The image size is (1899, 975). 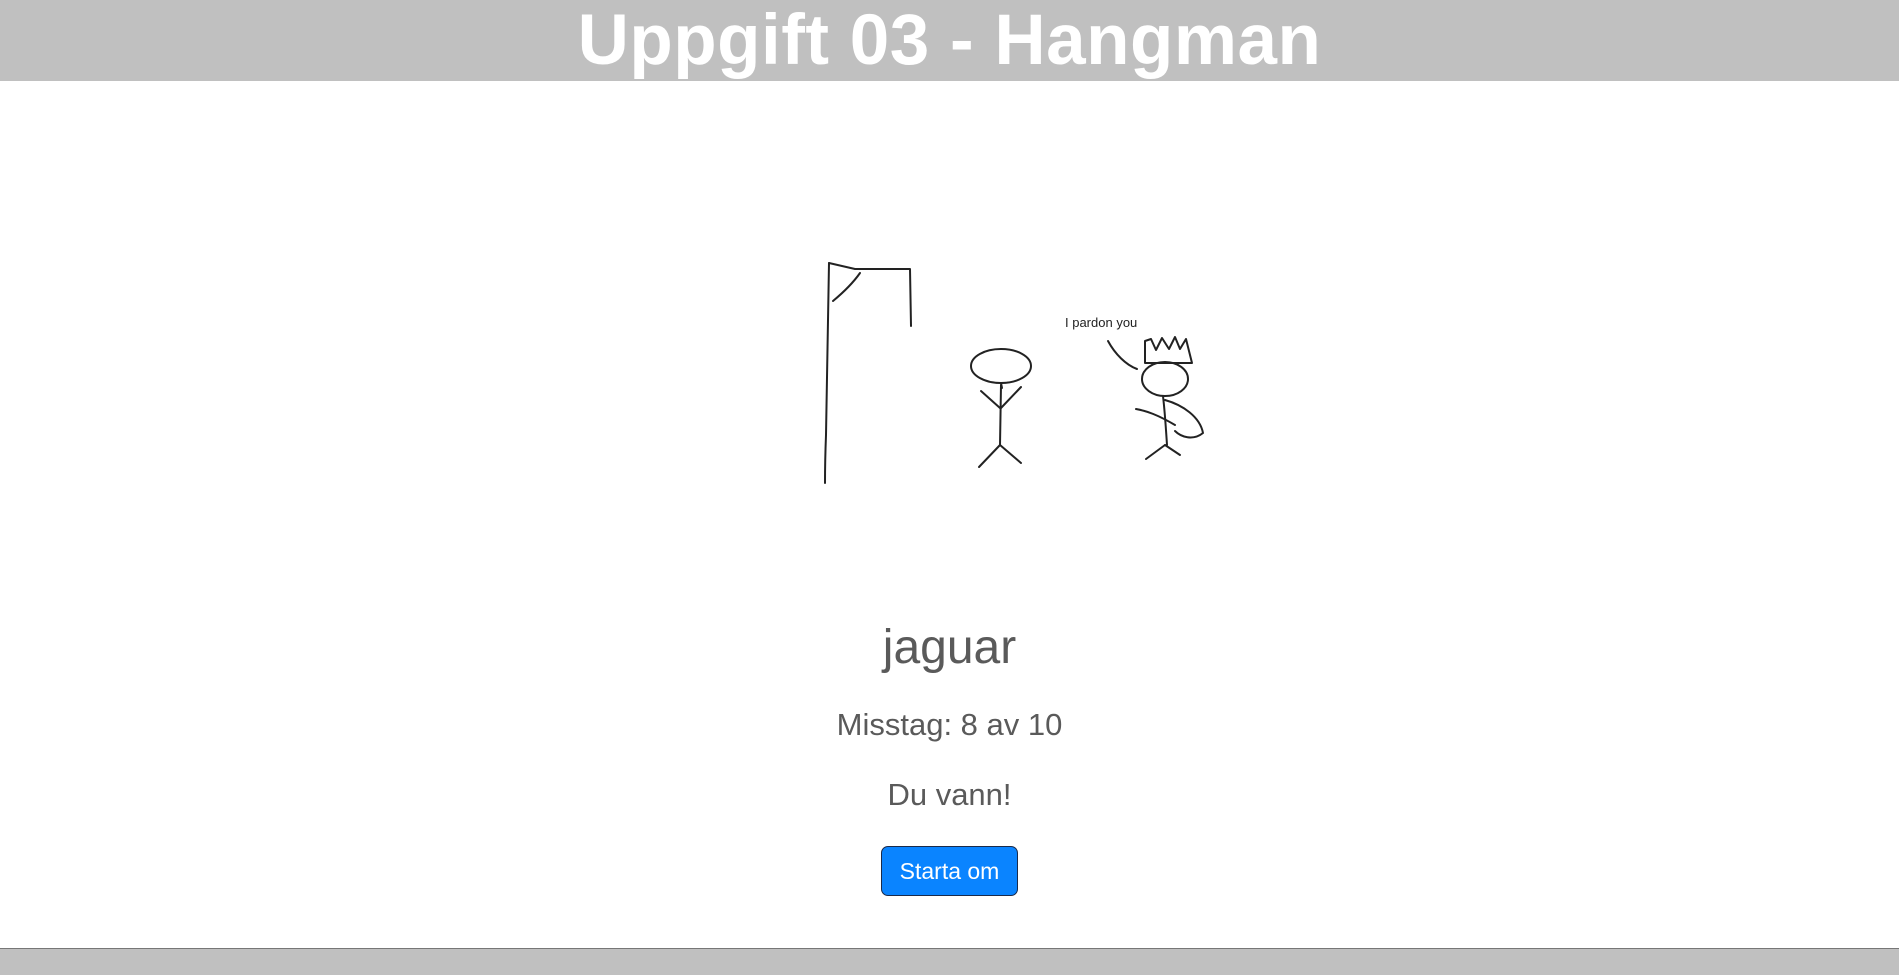 I want to click on king-leg-right, so click(x=1172, y=450).